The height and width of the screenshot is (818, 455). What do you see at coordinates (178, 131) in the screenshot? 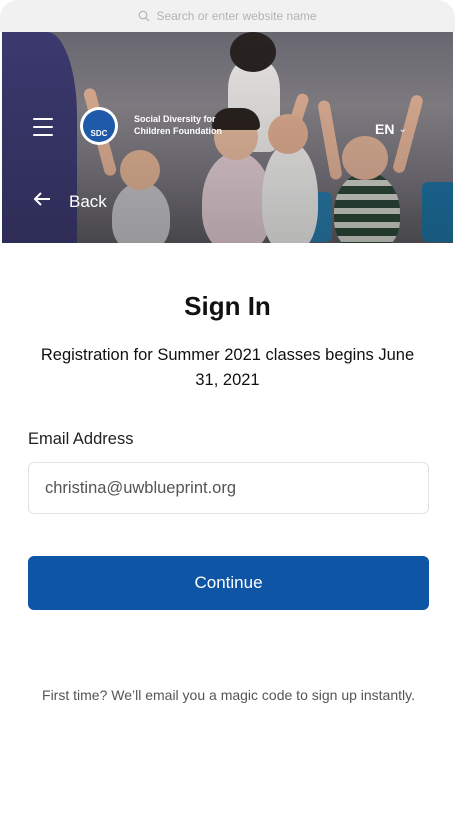
I see `org-name-line2: Children Foundation` at bounding box center [178, 131].